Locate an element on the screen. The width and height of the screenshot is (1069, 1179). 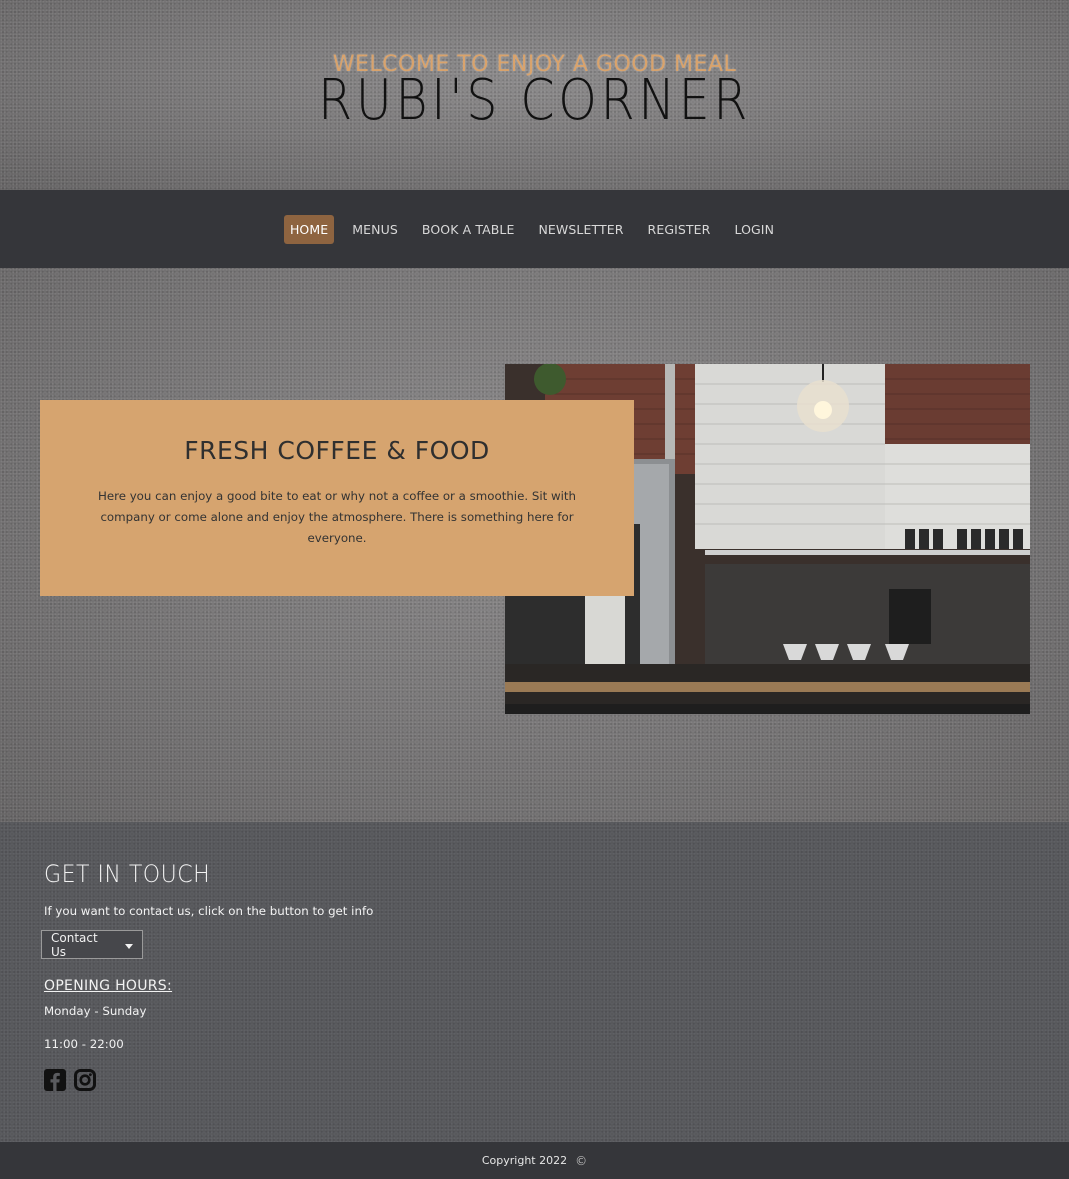
opening-hours-title: OPENING HOURS: is located at coordinates (108, 986).